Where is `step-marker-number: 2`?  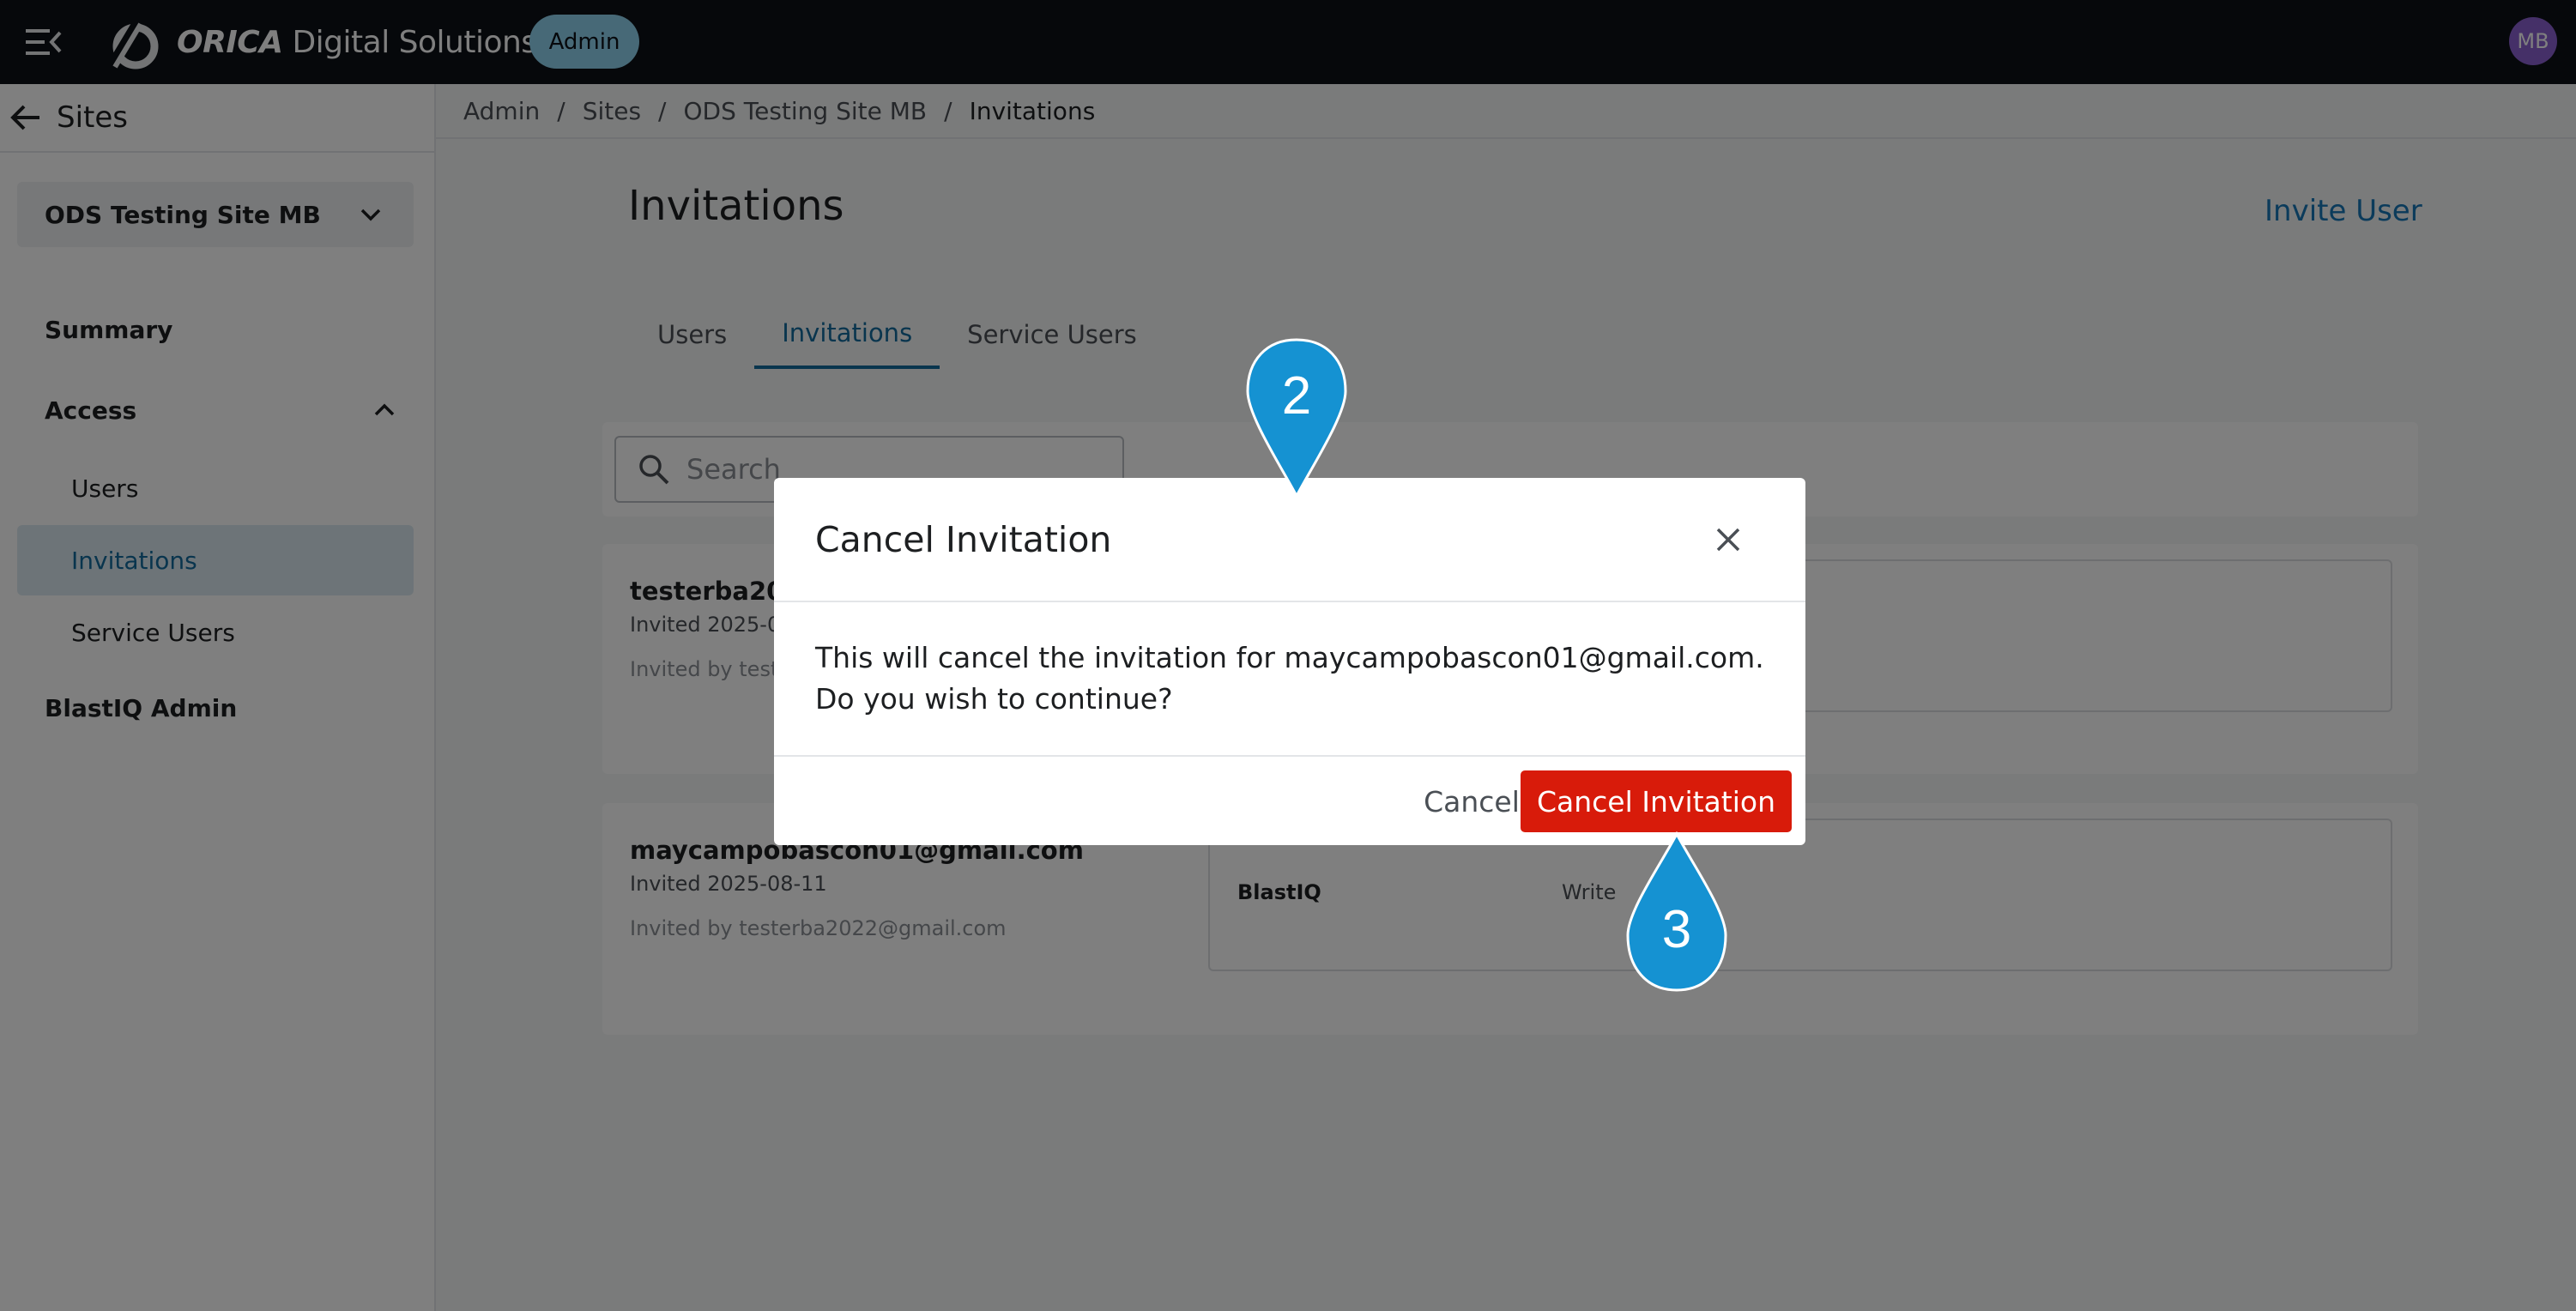 step-marker-number: 2 is located at coordinates (1296, 396).